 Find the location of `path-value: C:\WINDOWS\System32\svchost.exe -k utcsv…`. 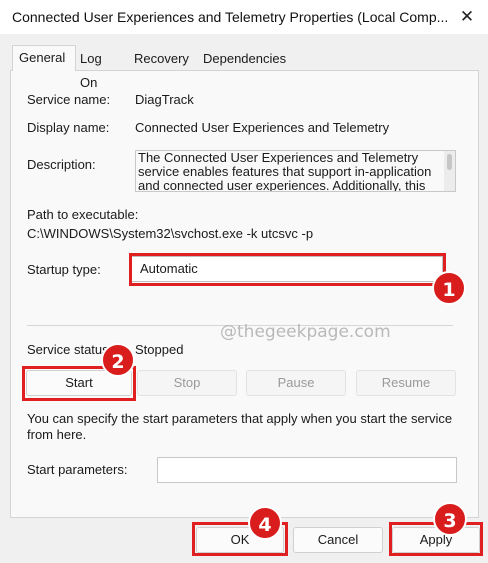

path-value: C:\WINDOWS\System32\svchost.exe -k utcsv… is located at coordinates (170, 233).